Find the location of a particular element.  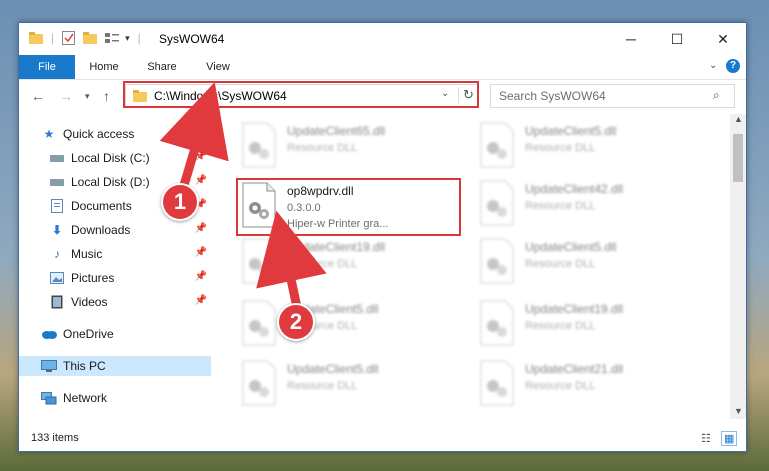

file-name: UpdateClient21.dll is located at coordinates (574, 369).